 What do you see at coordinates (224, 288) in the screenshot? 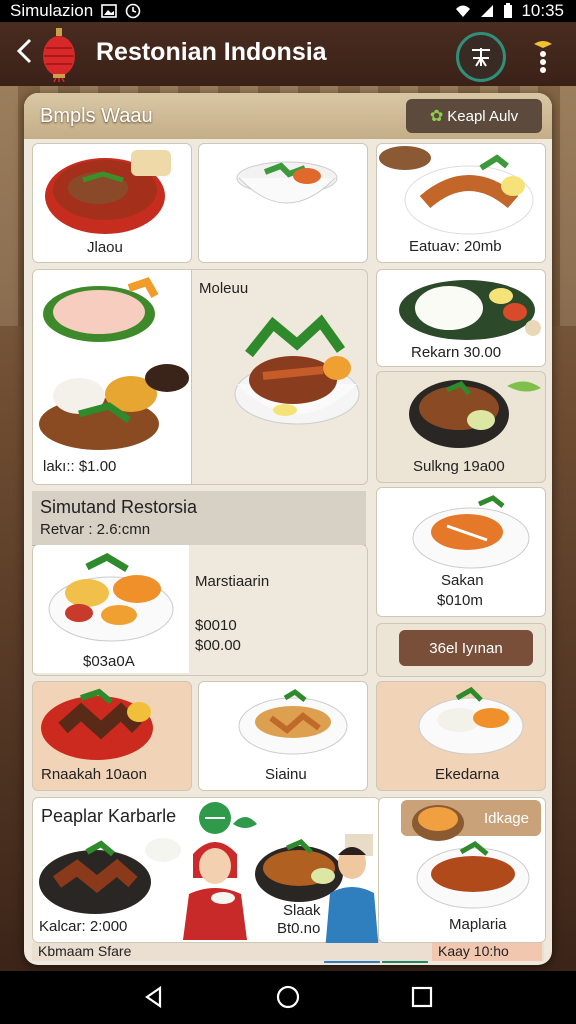
I see `menu-card-4-name: Moleuu` at bounding box center [224, 288].